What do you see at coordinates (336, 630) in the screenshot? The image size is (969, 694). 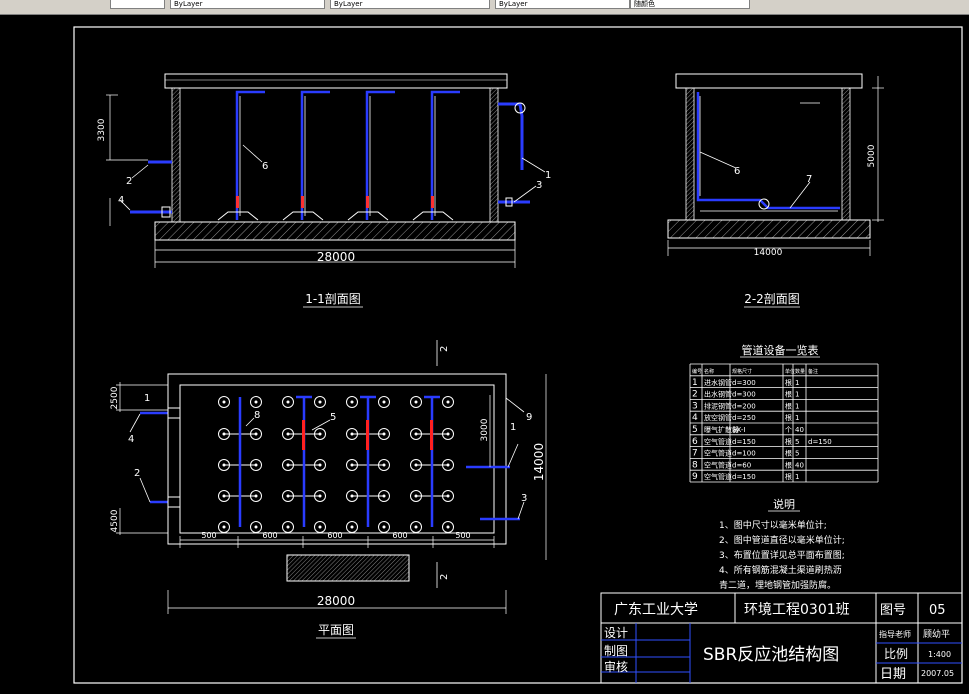 I see `plan-title: 平面图` at bounding box center [336, 630].